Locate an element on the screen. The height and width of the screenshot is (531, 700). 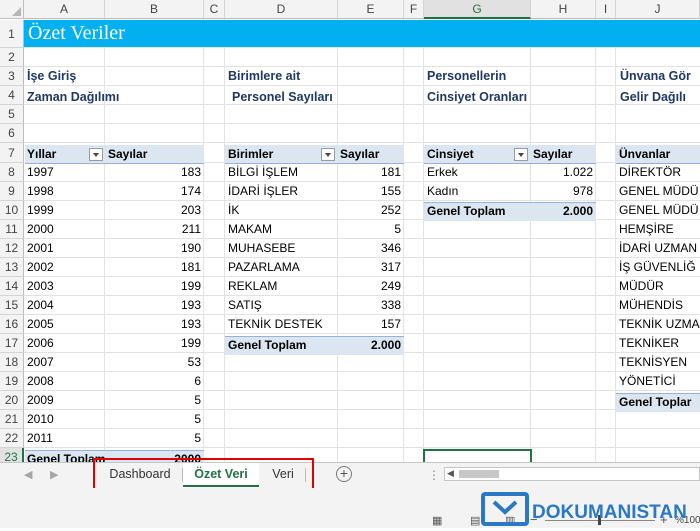
pivot-years-year-cell: 2008 is located at coordinates (64, 381).